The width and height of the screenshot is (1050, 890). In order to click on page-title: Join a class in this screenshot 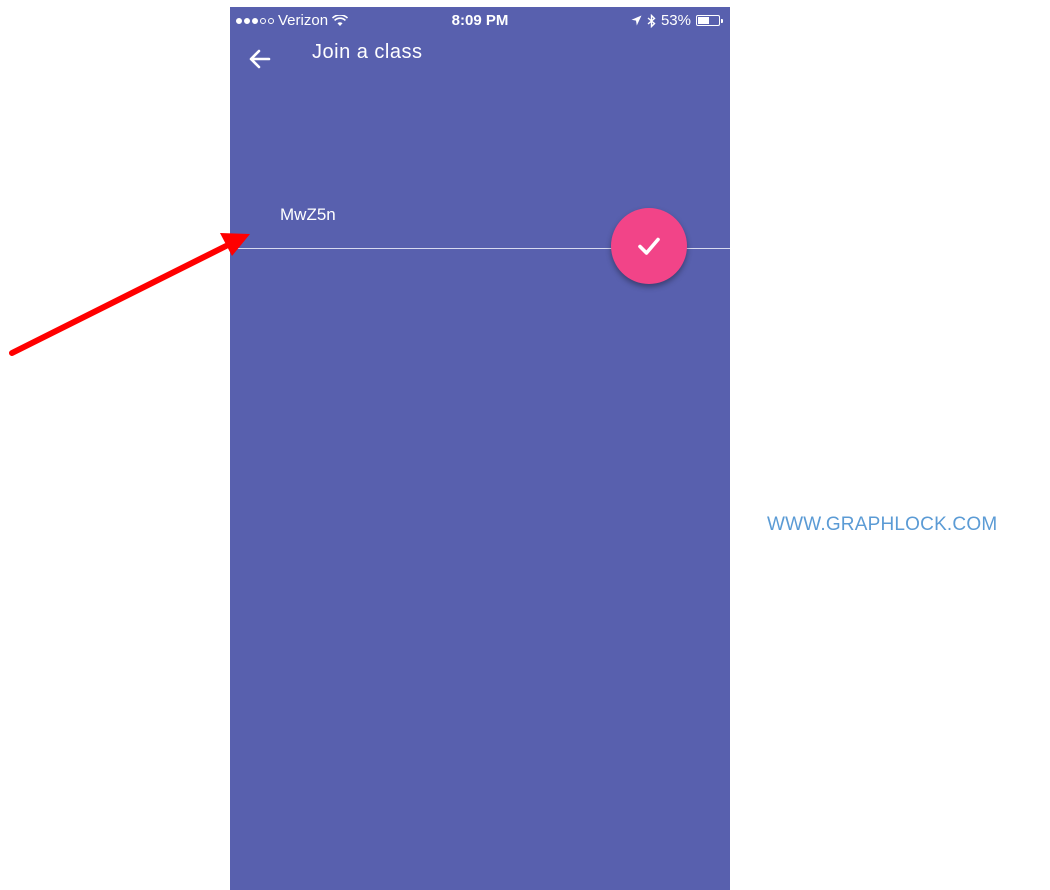, I will do `click(367, 52)`.